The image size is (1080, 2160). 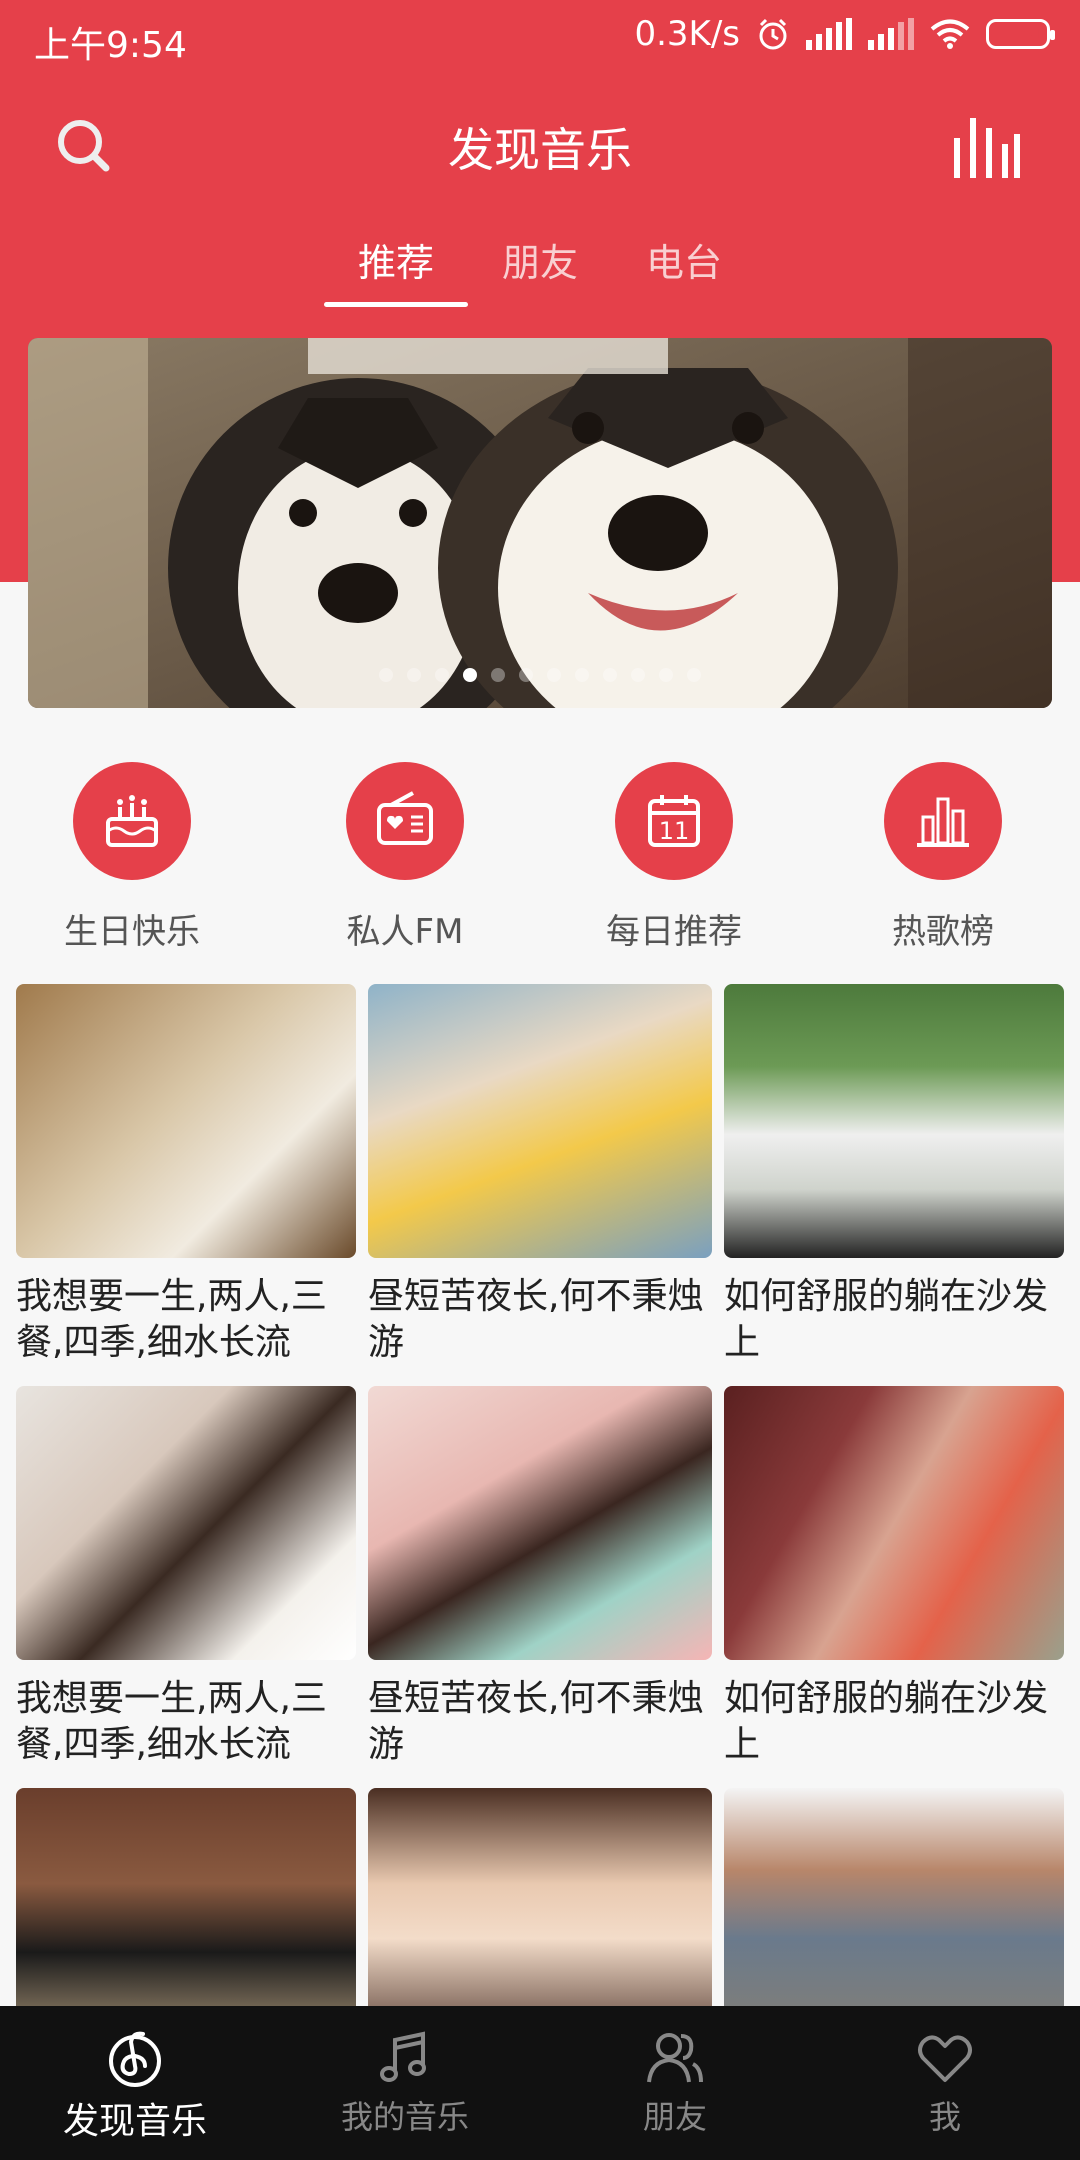 What do you see at coordinates (134, 2121) in the screenshot?
I see `nav-label: 发现音乐` at bounding box center [134, 2121].